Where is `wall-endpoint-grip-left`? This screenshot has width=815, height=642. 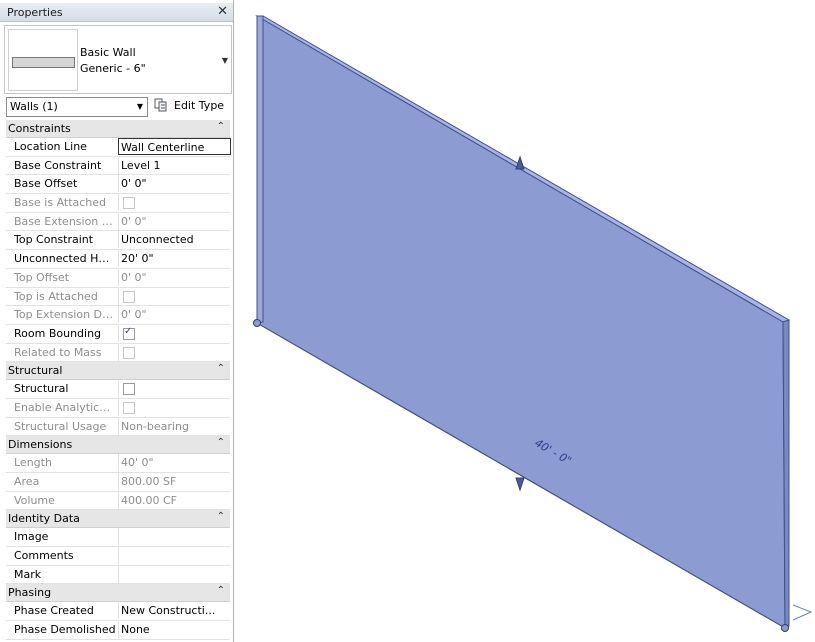
wall-endpoint-grip-left is located at coordinates (257, 323).